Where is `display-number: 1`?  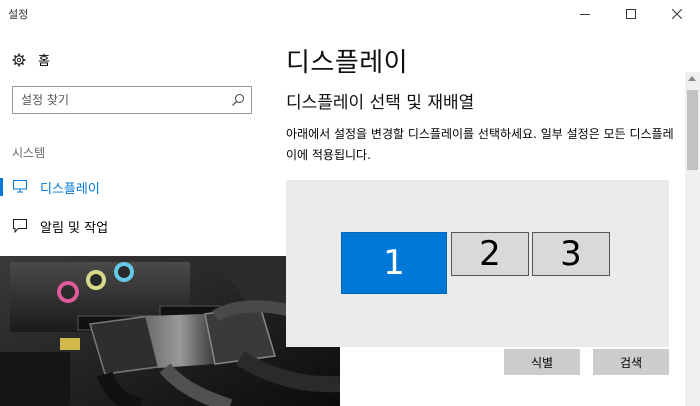 display-number: 1 is located at coordinates (394, 263).